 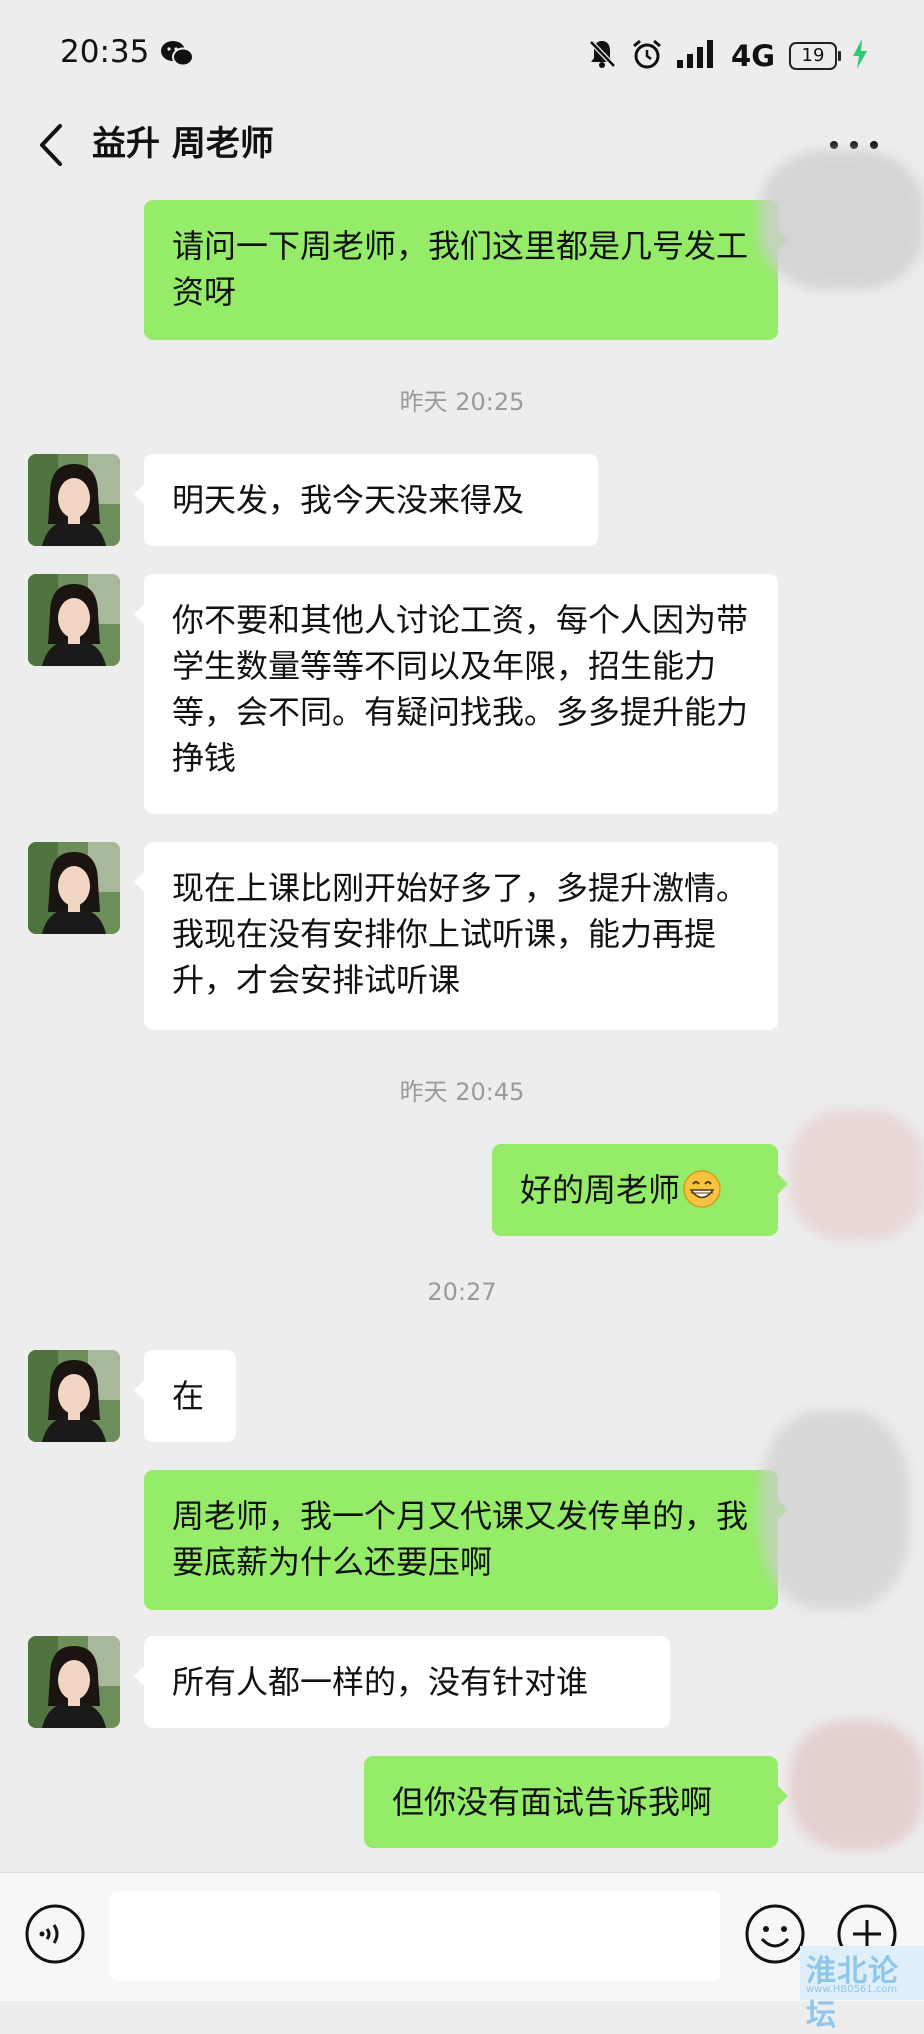 I want to click on status-bar: 20:35 4G 19, so click(x=462, y=55).